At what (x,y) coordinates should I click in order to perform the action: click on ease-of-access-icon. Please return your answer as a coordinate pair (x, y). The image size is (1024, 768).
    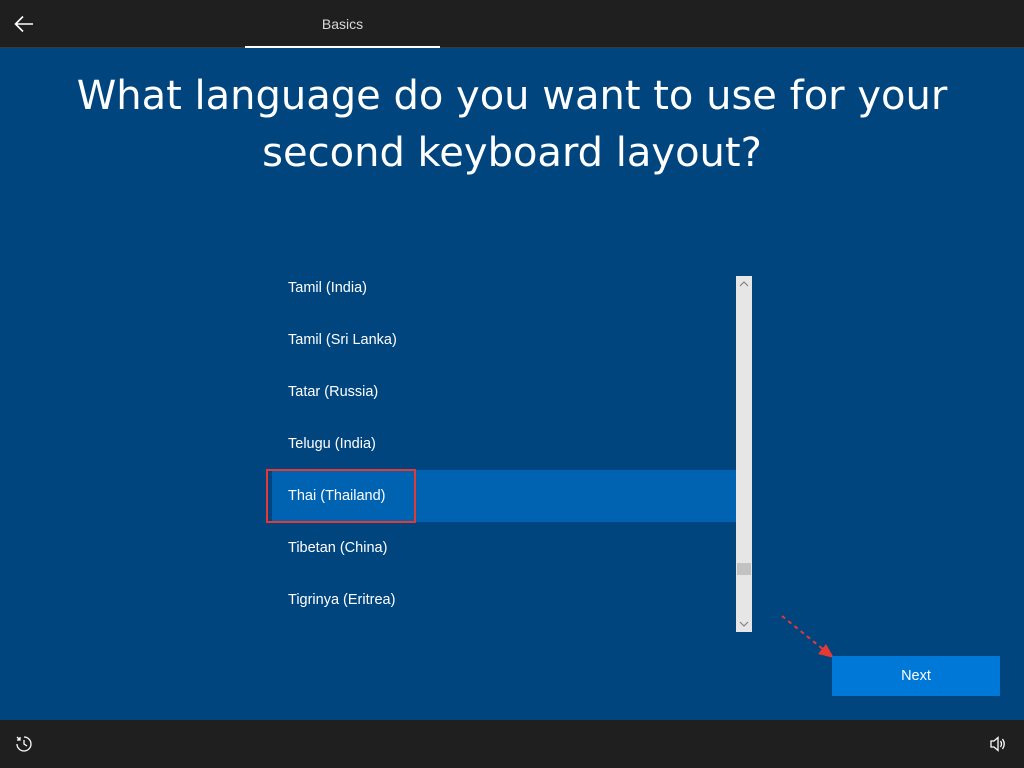
    Looking at the image, I should click on (24, 744).